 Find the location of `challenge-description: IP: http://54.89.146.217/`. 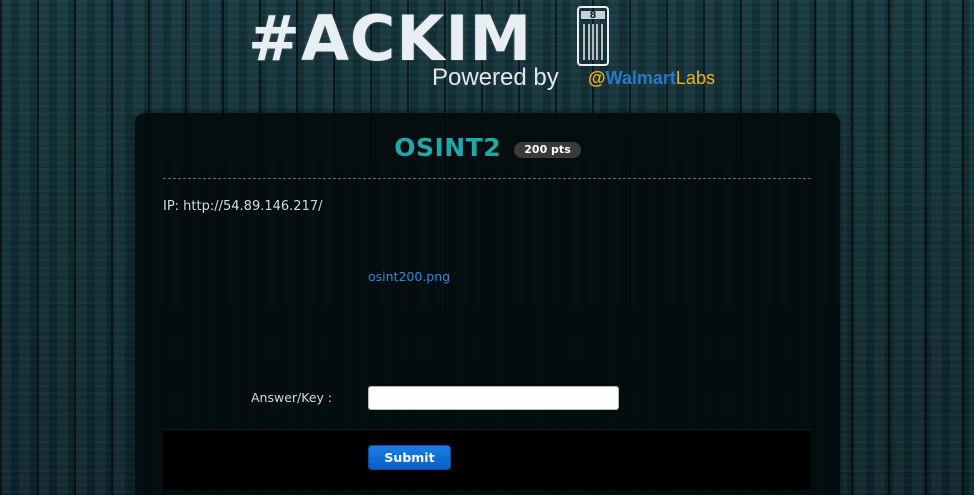

challenge-description: IP: http://54.89.146.217/ is located at coordinates (243, 206).